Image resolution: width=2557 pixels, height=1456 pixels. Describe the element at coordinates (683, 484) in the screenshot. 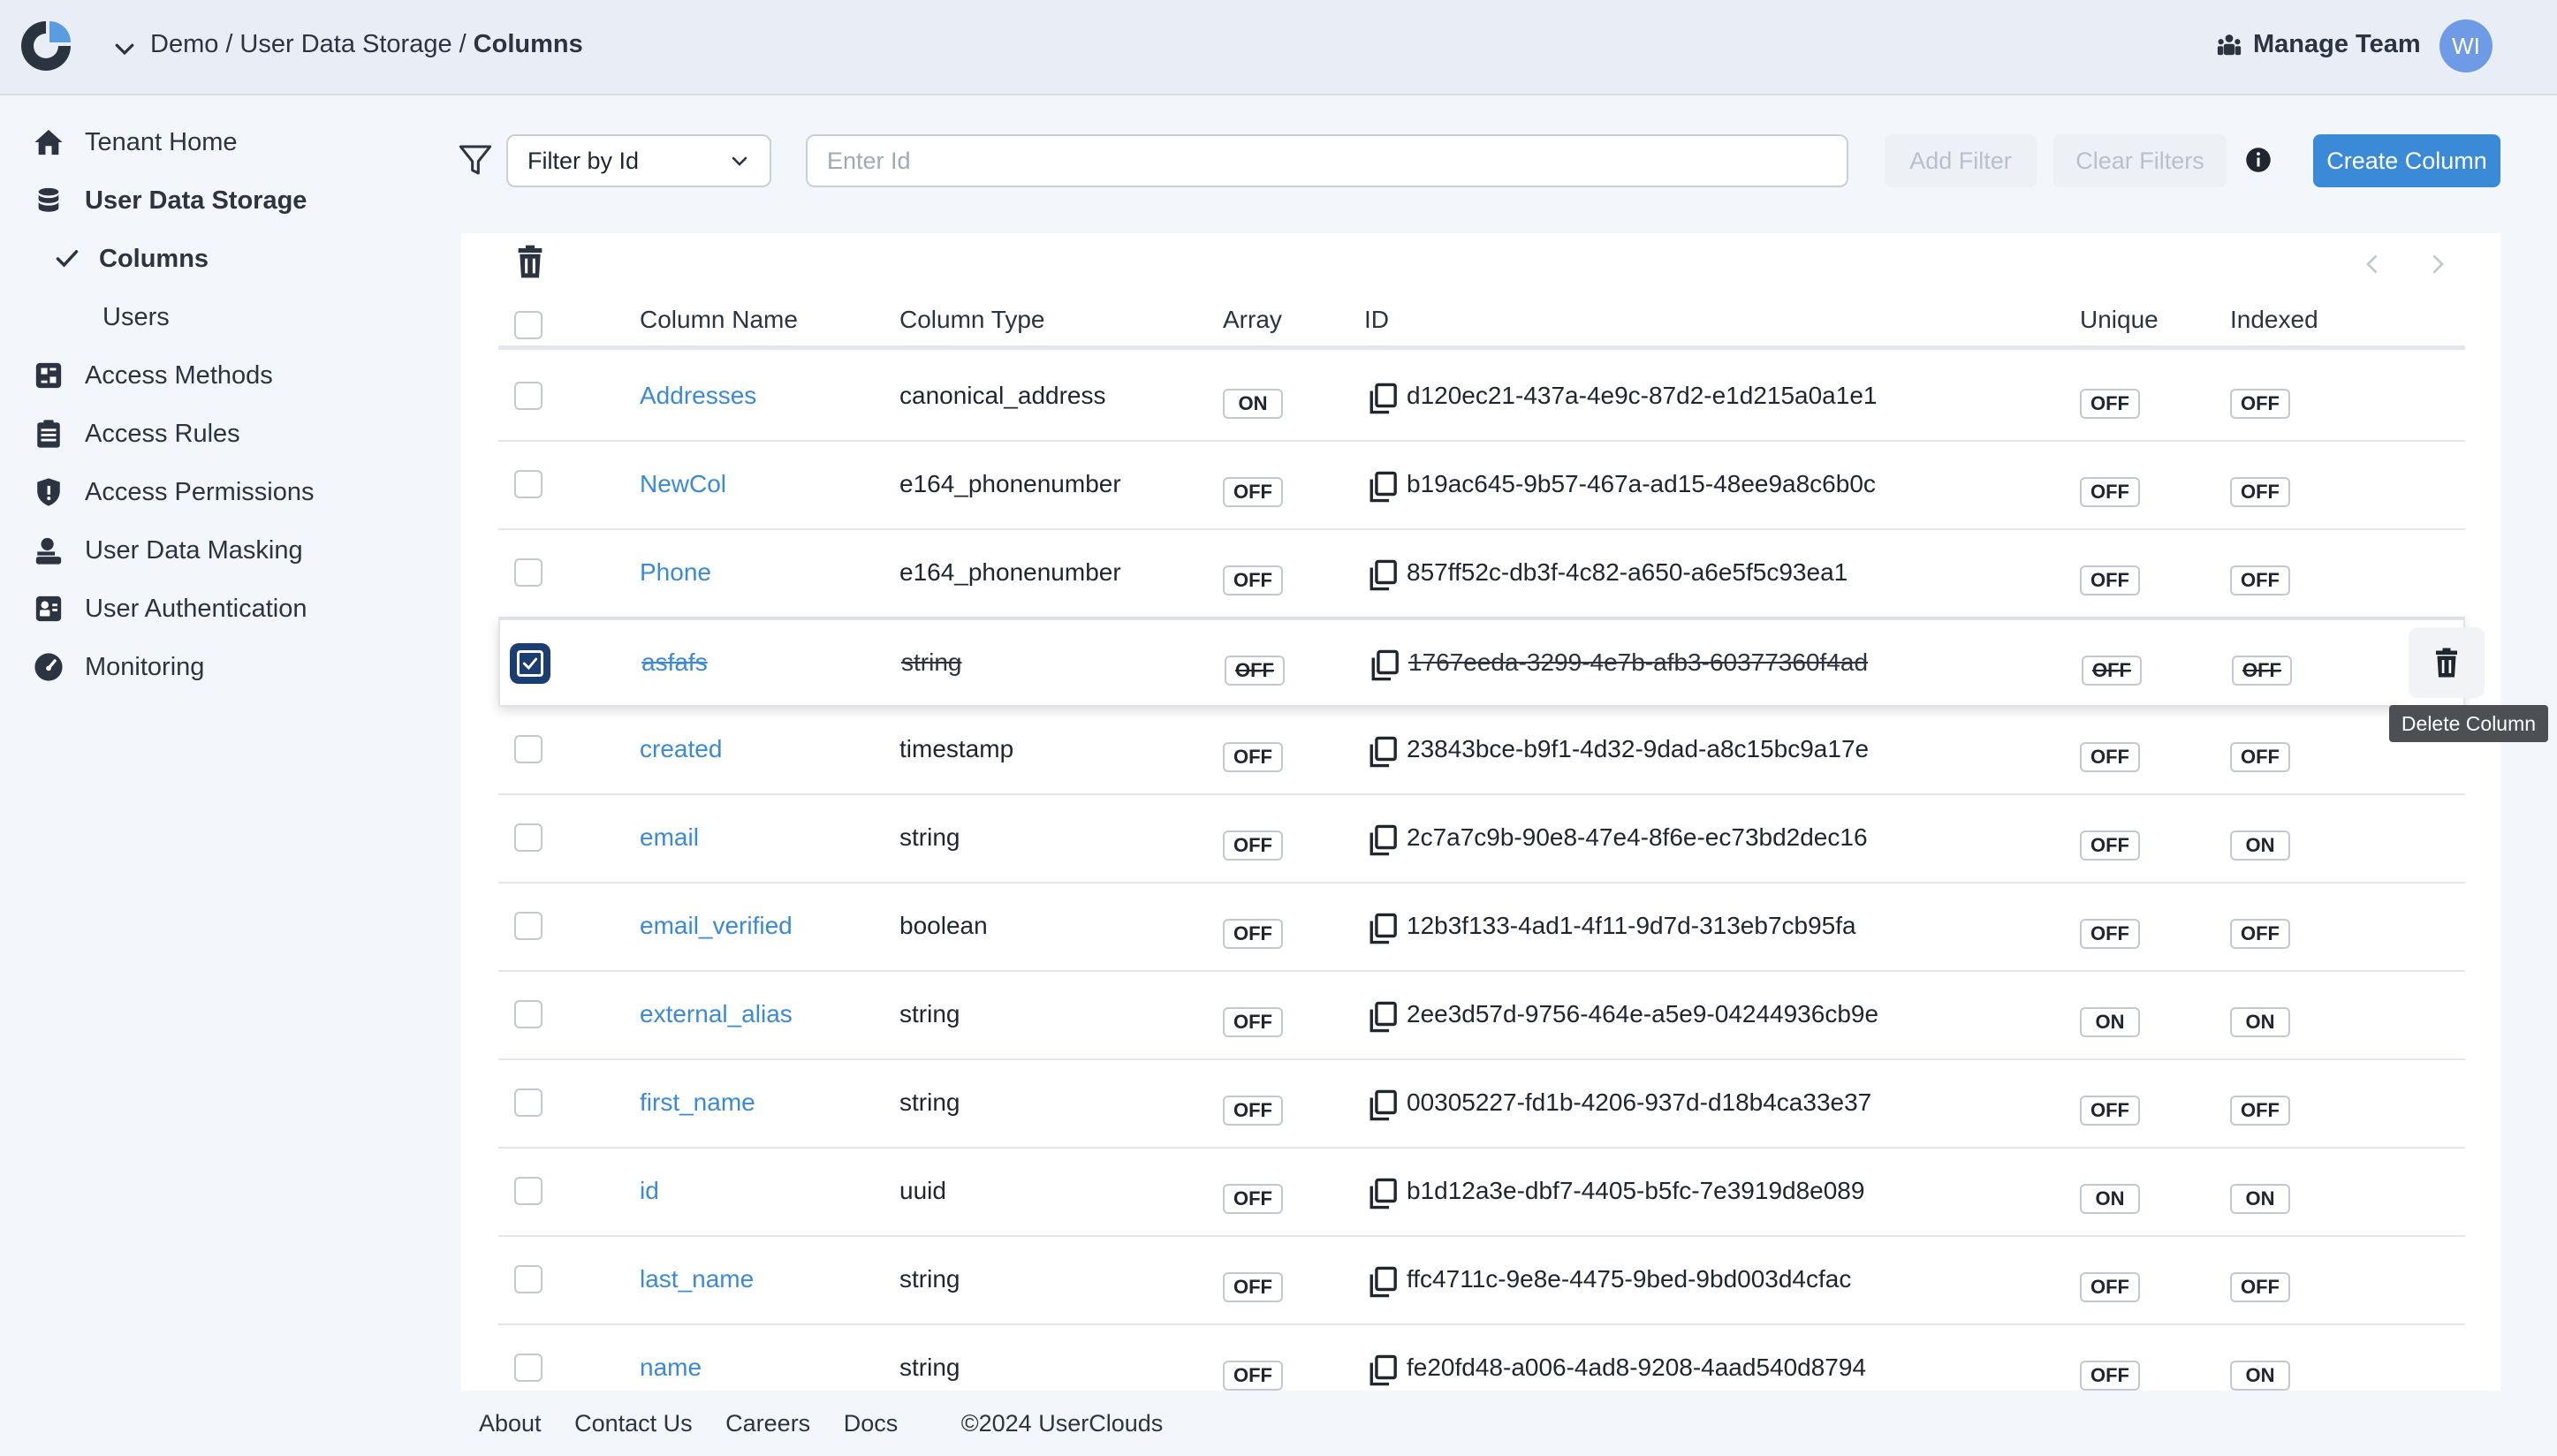

I see `column-name-link: NewCol` at that location.